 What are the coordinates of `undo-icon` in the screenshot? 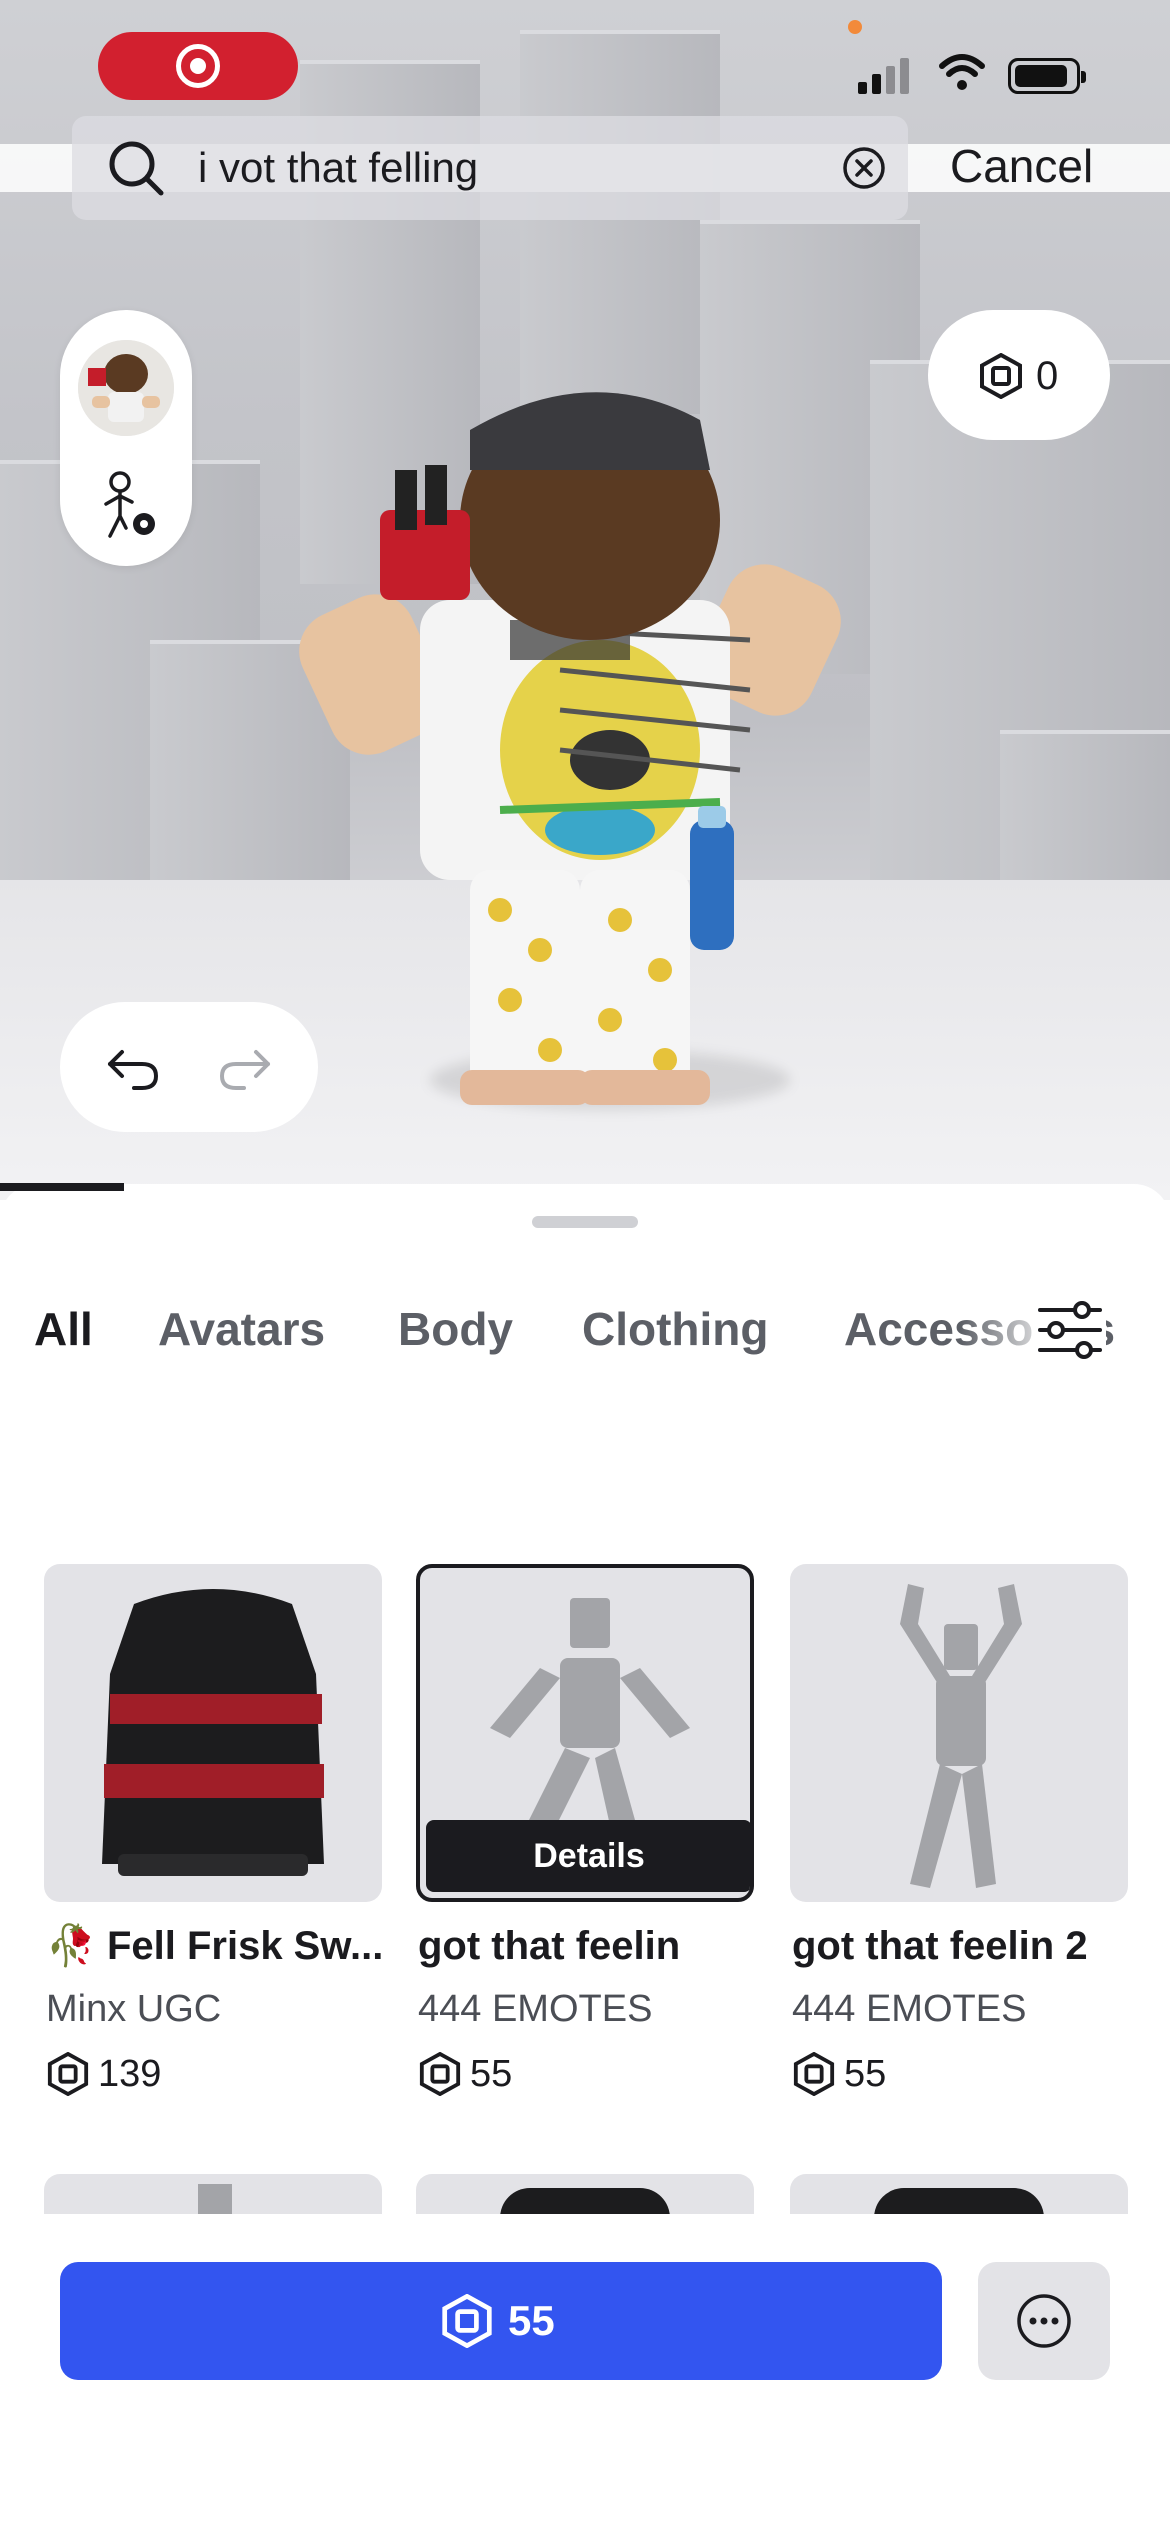 It's located at (133, 1067).